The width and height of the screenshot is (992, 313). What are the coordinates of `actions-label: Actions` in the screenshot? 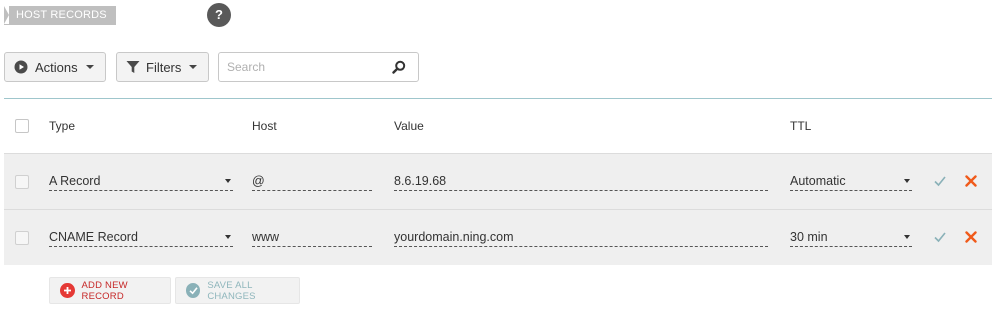 It's located at (56, 67).